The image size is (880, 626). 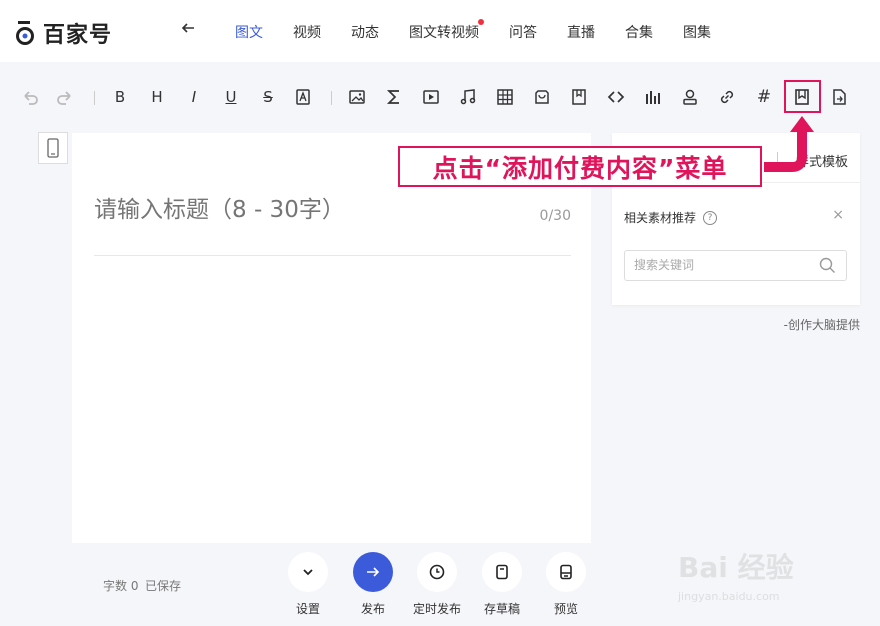 What do you see at coordinates (394, 97) in the screenshot?
I see `formula-icon` at bounding box center [394, 97].